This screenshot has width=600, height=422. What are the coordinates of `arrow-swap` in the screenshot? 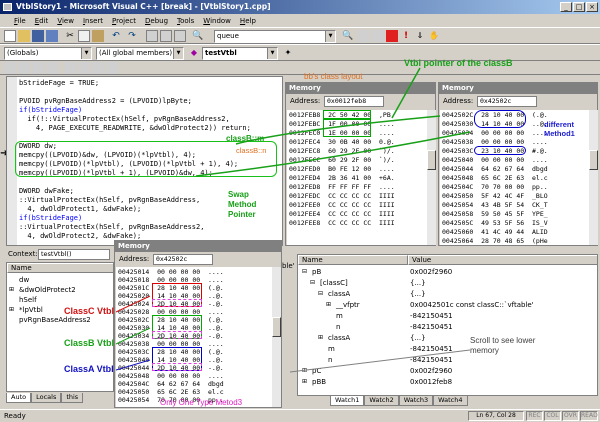 It's located at (333, 154).